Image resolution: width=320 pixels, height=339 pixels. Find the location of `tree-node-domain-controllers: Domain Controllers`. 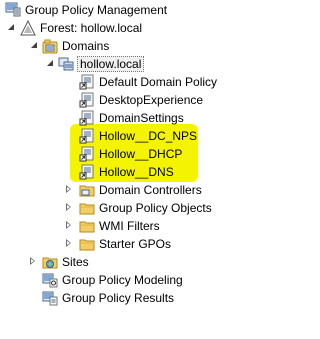

tree-node-domain-controllers: Domain Controllers is located at coordinates (130, 190).